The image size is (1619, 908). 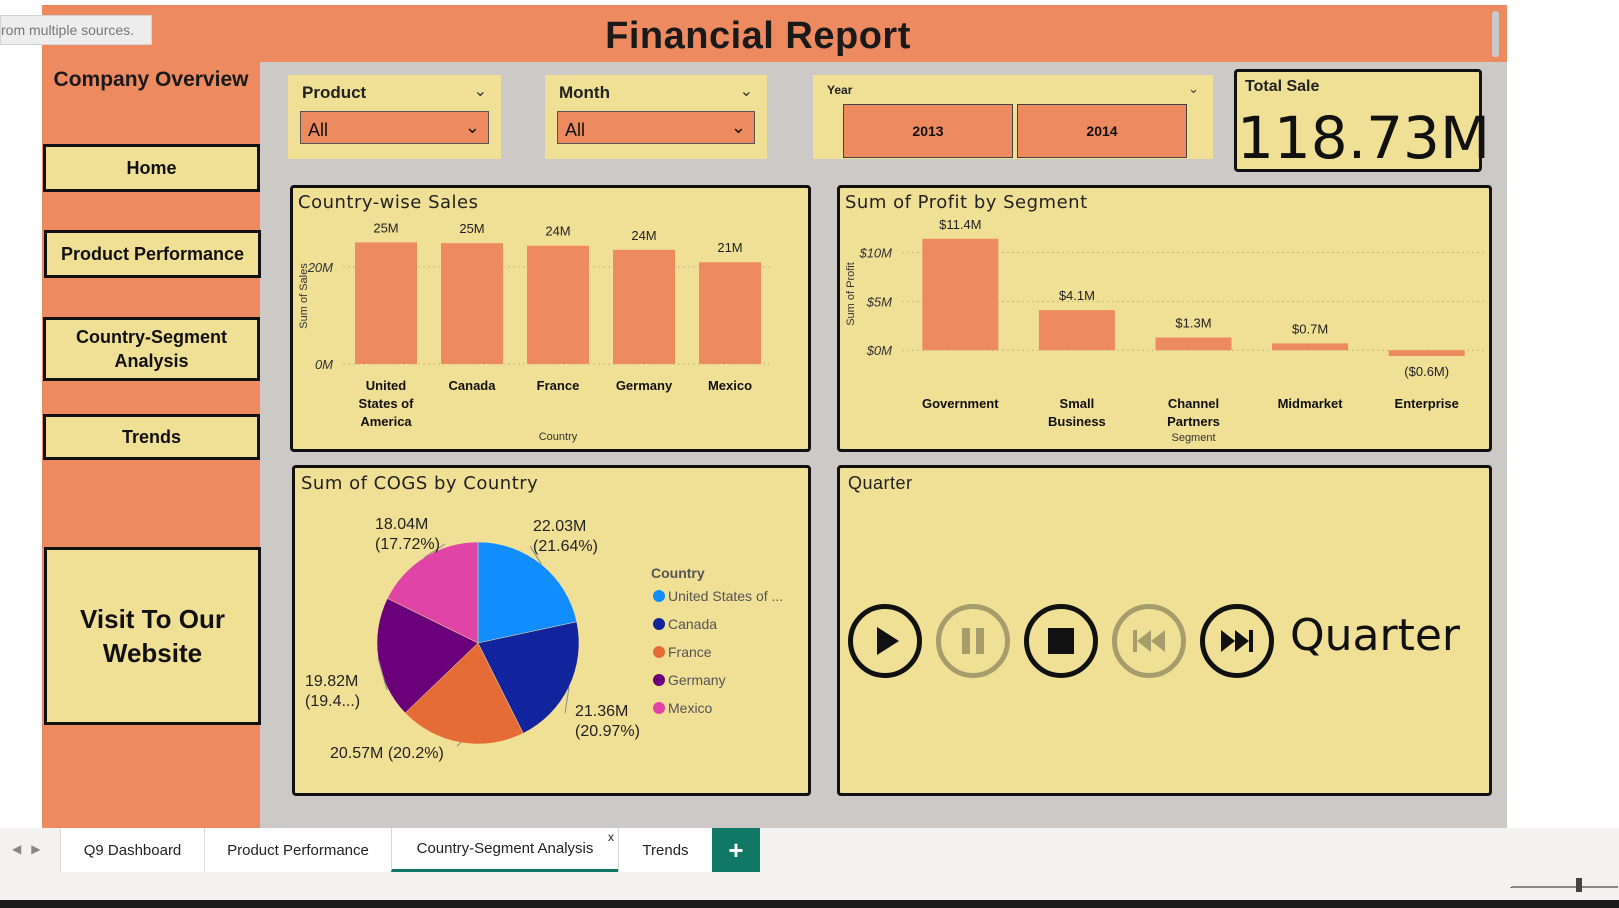 What do you see at coordinates (387, 403) in the screenshot?
I see `x-tick-label: United States of America` at bounding box center [387, 403].